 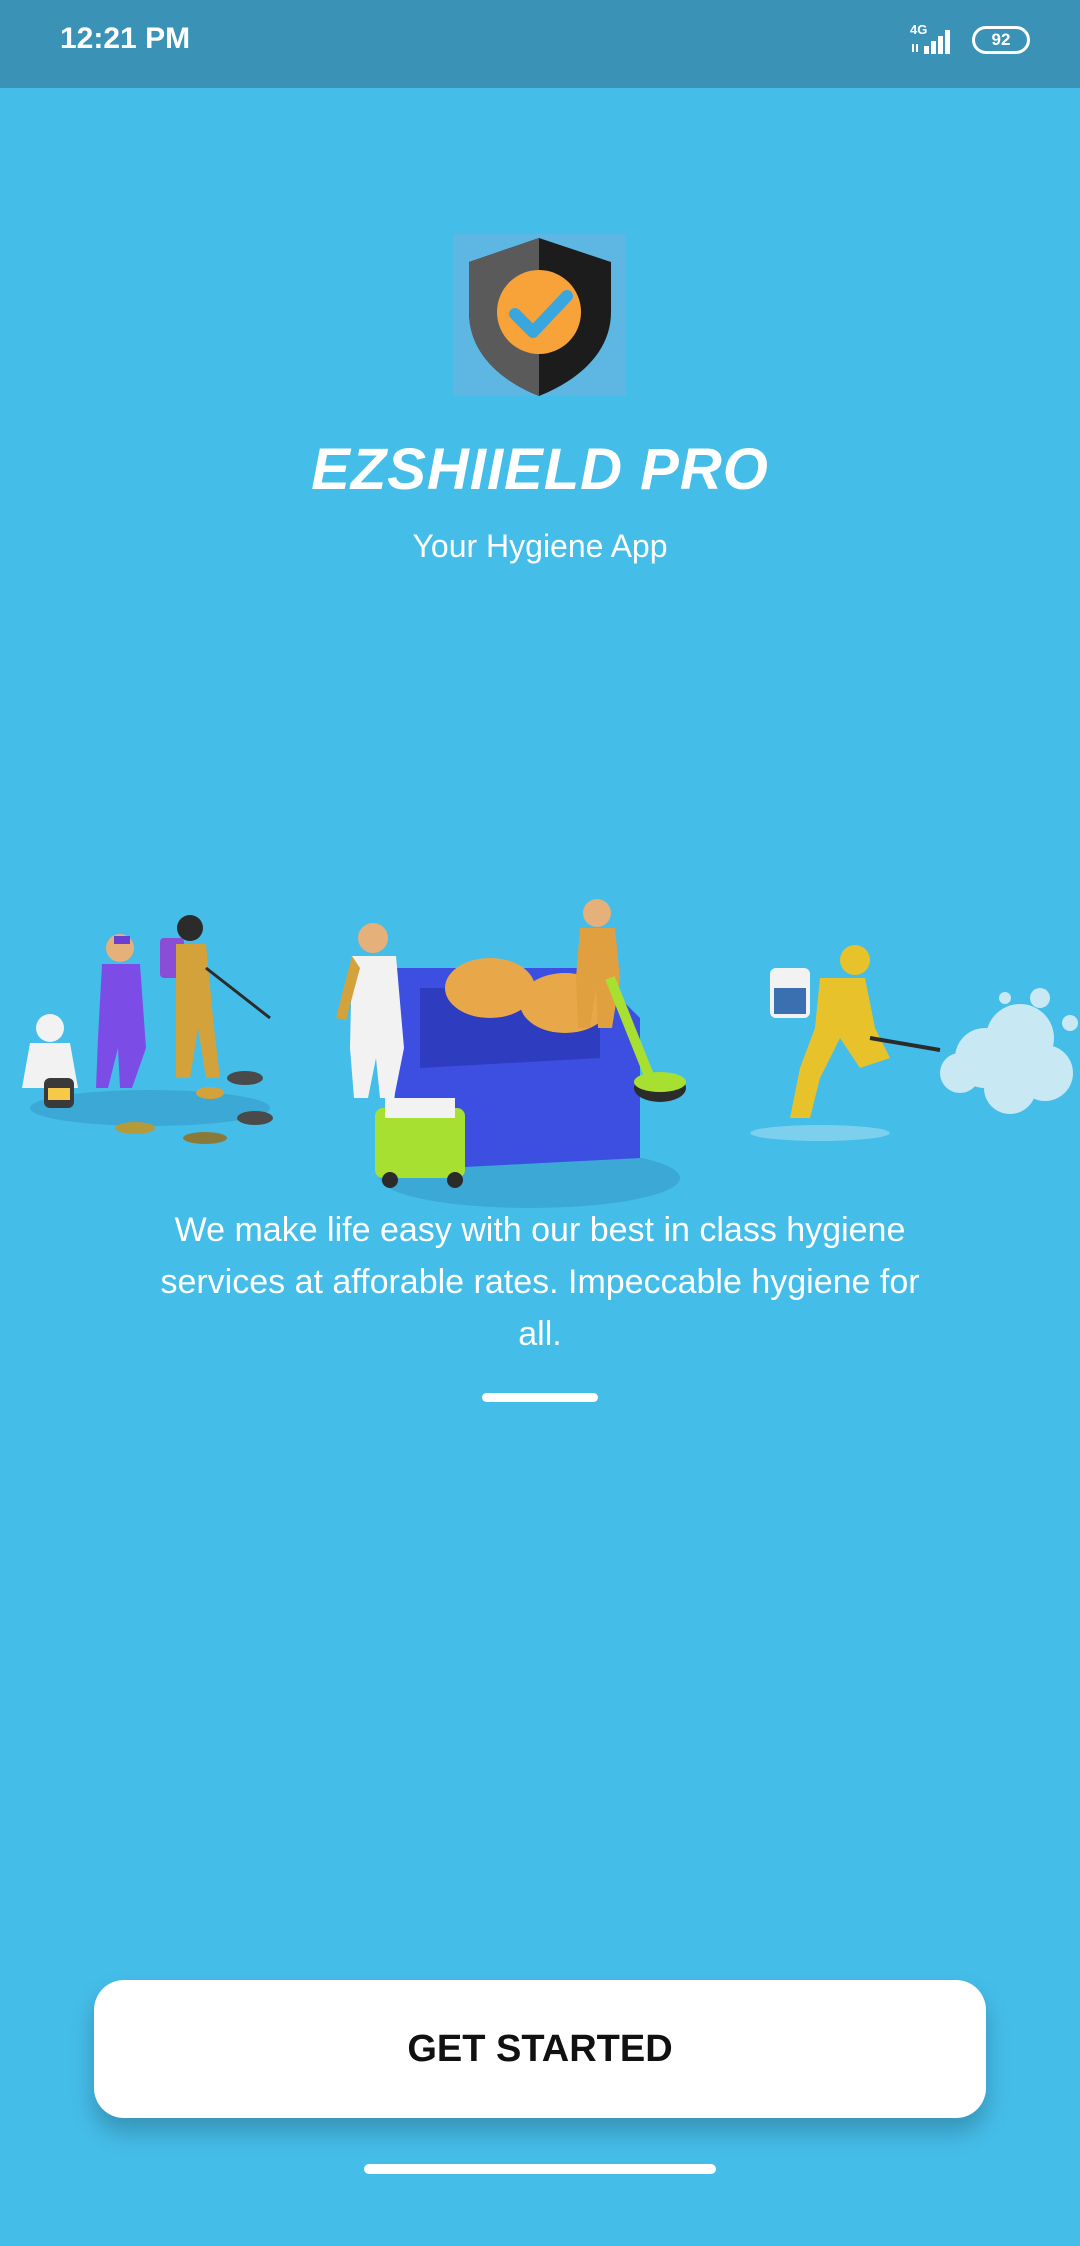 I want to click on signal-icon: 4G, so click(x=932, y=39).